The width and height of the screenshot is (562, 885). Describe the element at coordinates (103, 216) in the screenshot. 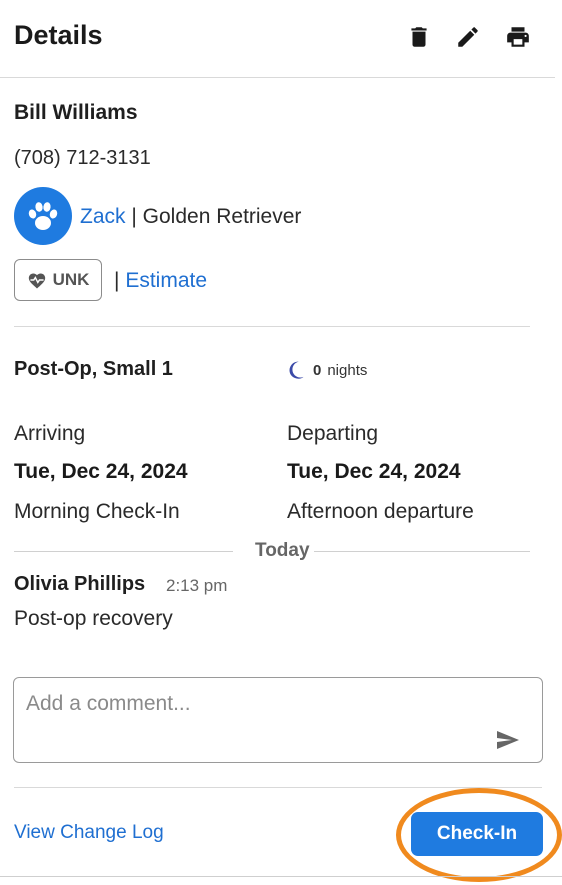

I see `pet-name-link: Zack` at that location.